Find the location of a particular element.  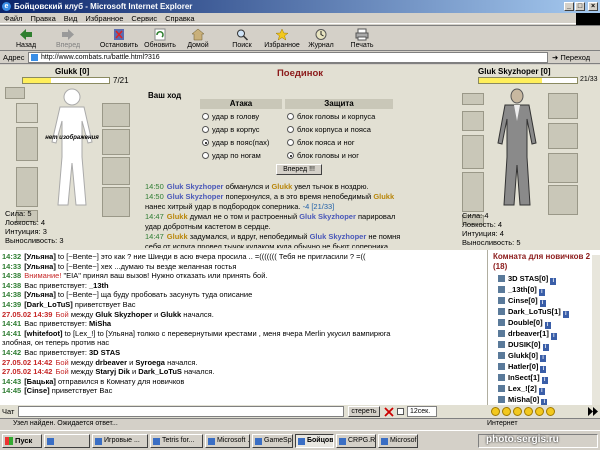

defense-option-head-body: блок головы и корпуса is located at coordinates (331, 117).